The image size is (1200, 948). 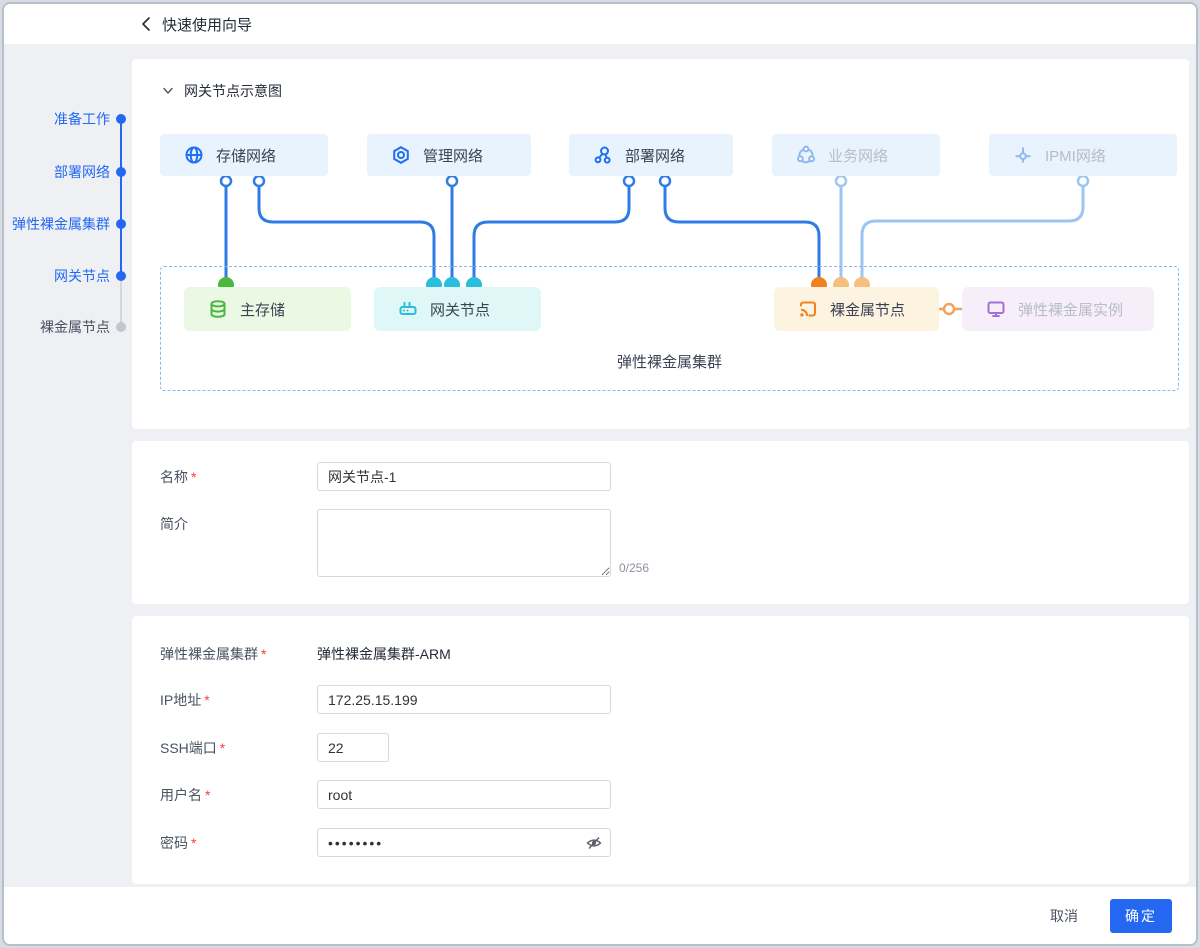 I want to click on stepper-item-gateway-node: 网关节点, so click(x=68, y=276).